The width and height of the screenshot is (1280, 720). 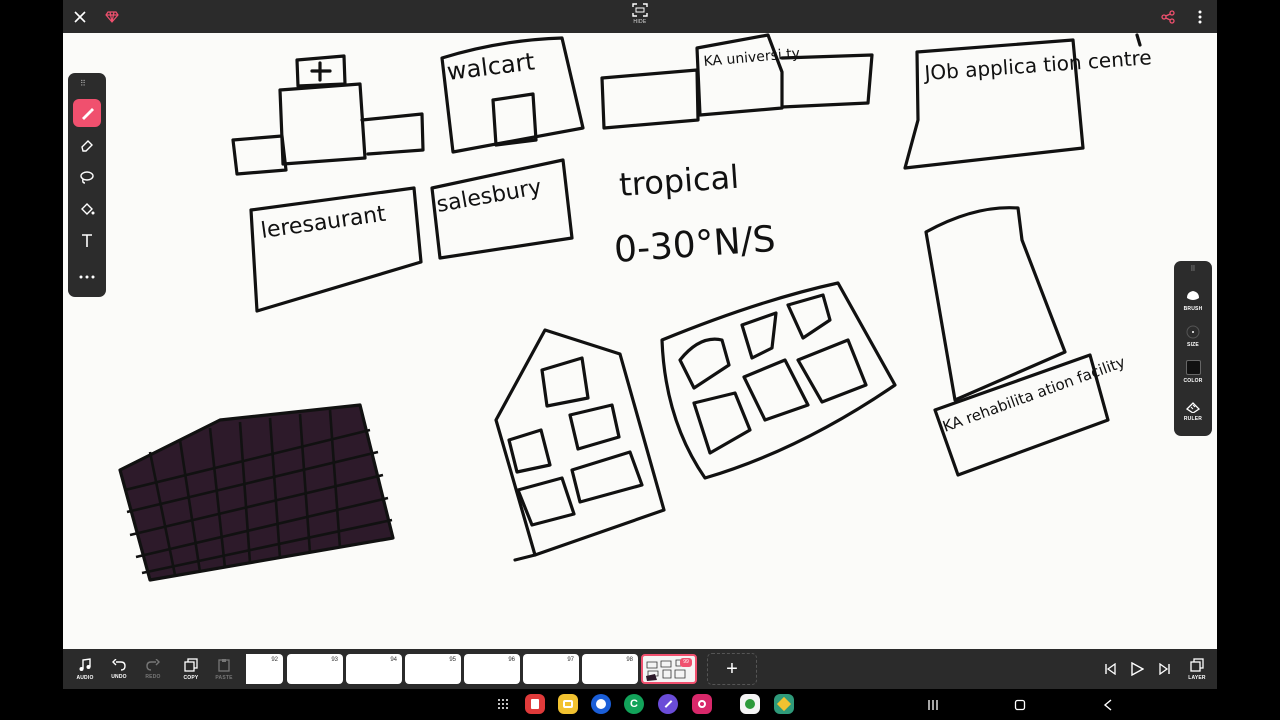 What do you see at coordinates (610, 669) in the screenshot?
I see `page-thumbnail: 98` at bounding box center [610, 669].